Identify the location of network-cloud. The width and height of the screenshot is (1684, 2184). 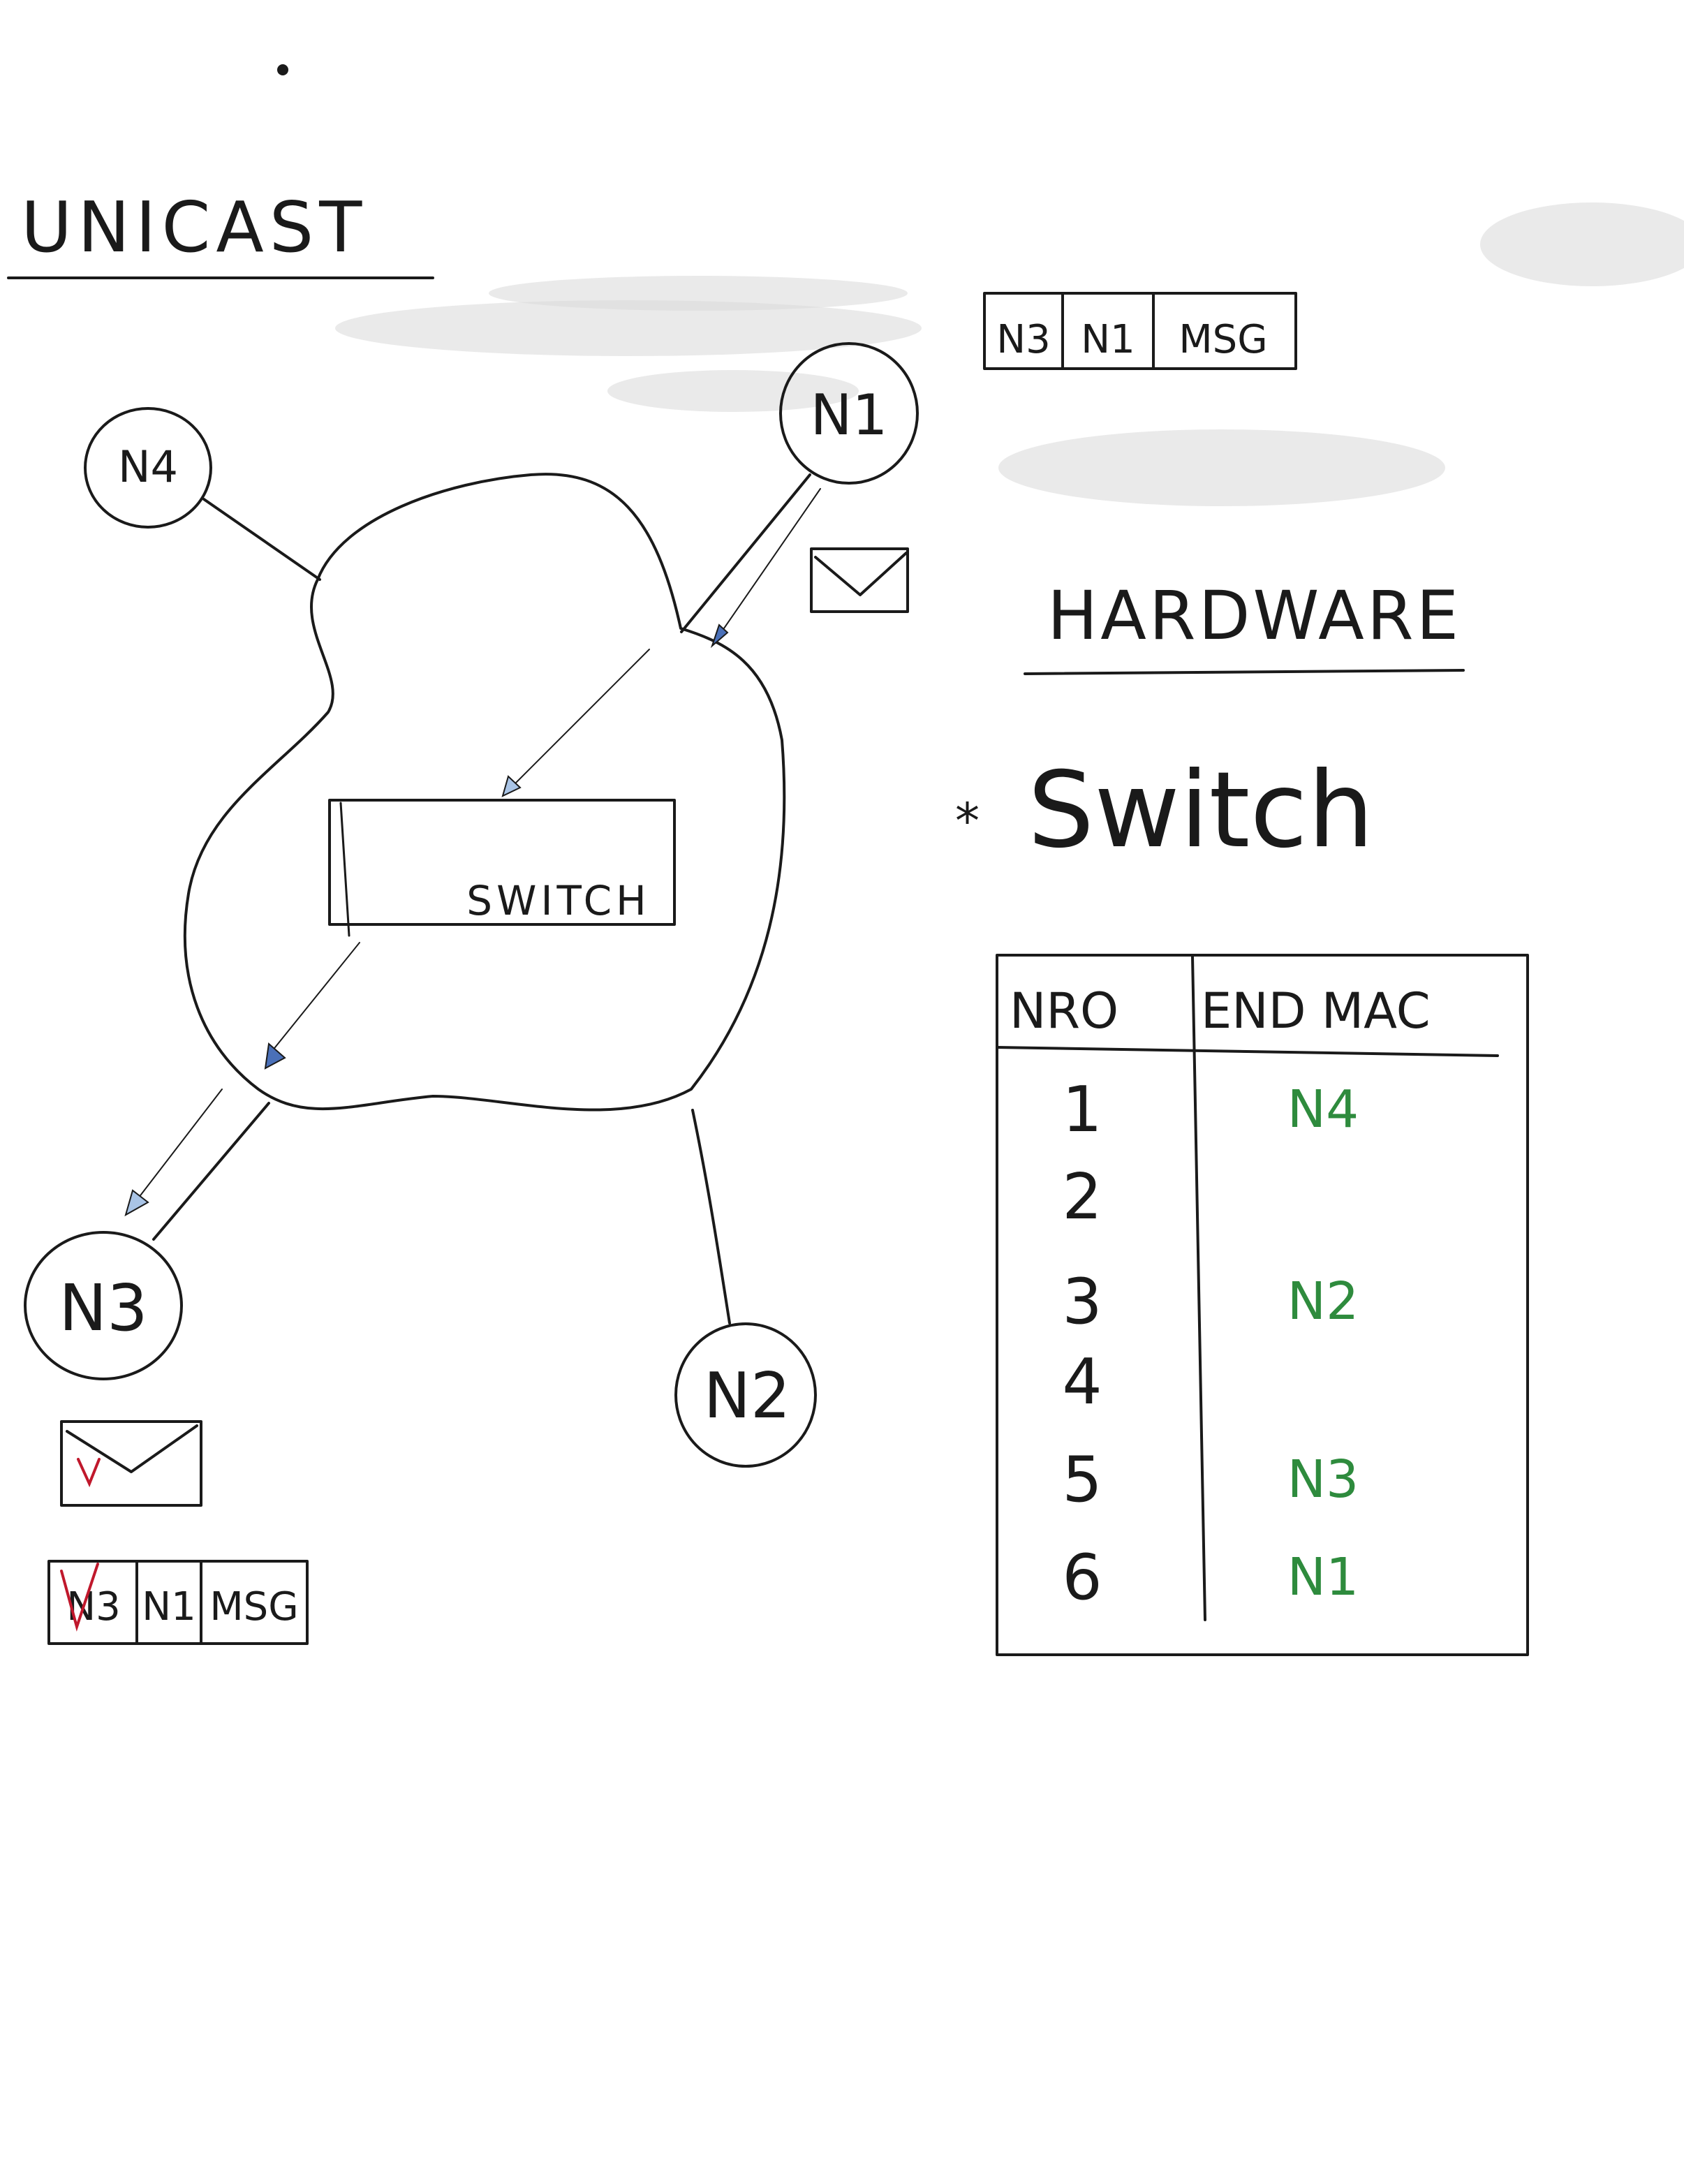
(485, 792).